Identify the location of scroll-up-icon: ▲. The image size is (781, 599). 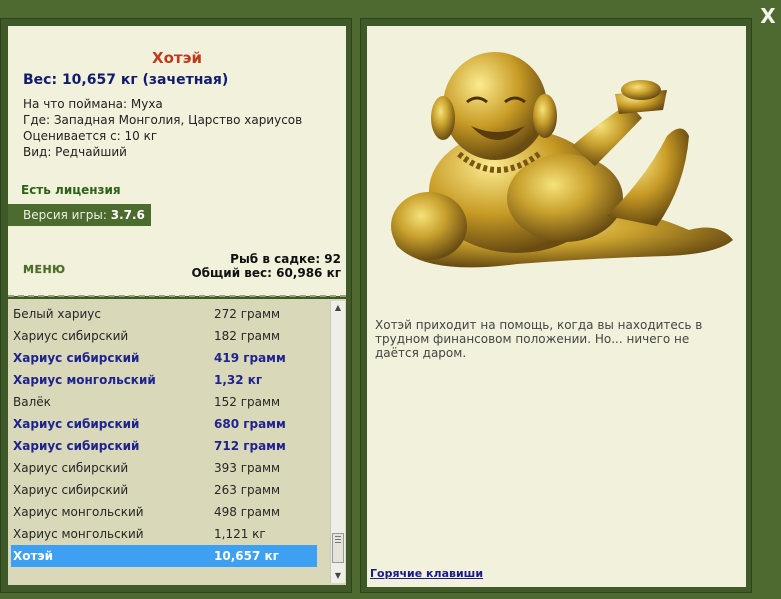
(338, 308).